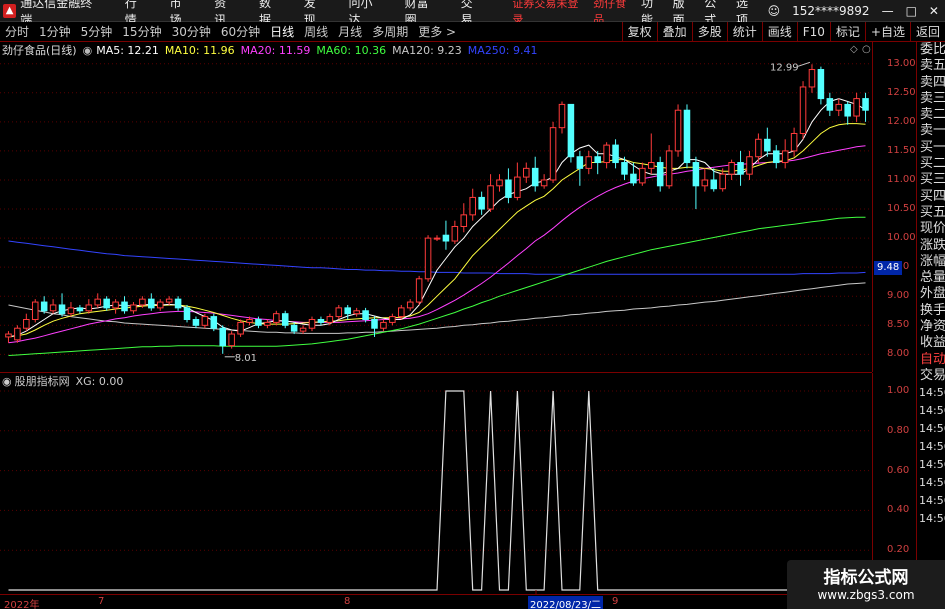  I want to click on sidebar-item: 总量, so click(931, 278).